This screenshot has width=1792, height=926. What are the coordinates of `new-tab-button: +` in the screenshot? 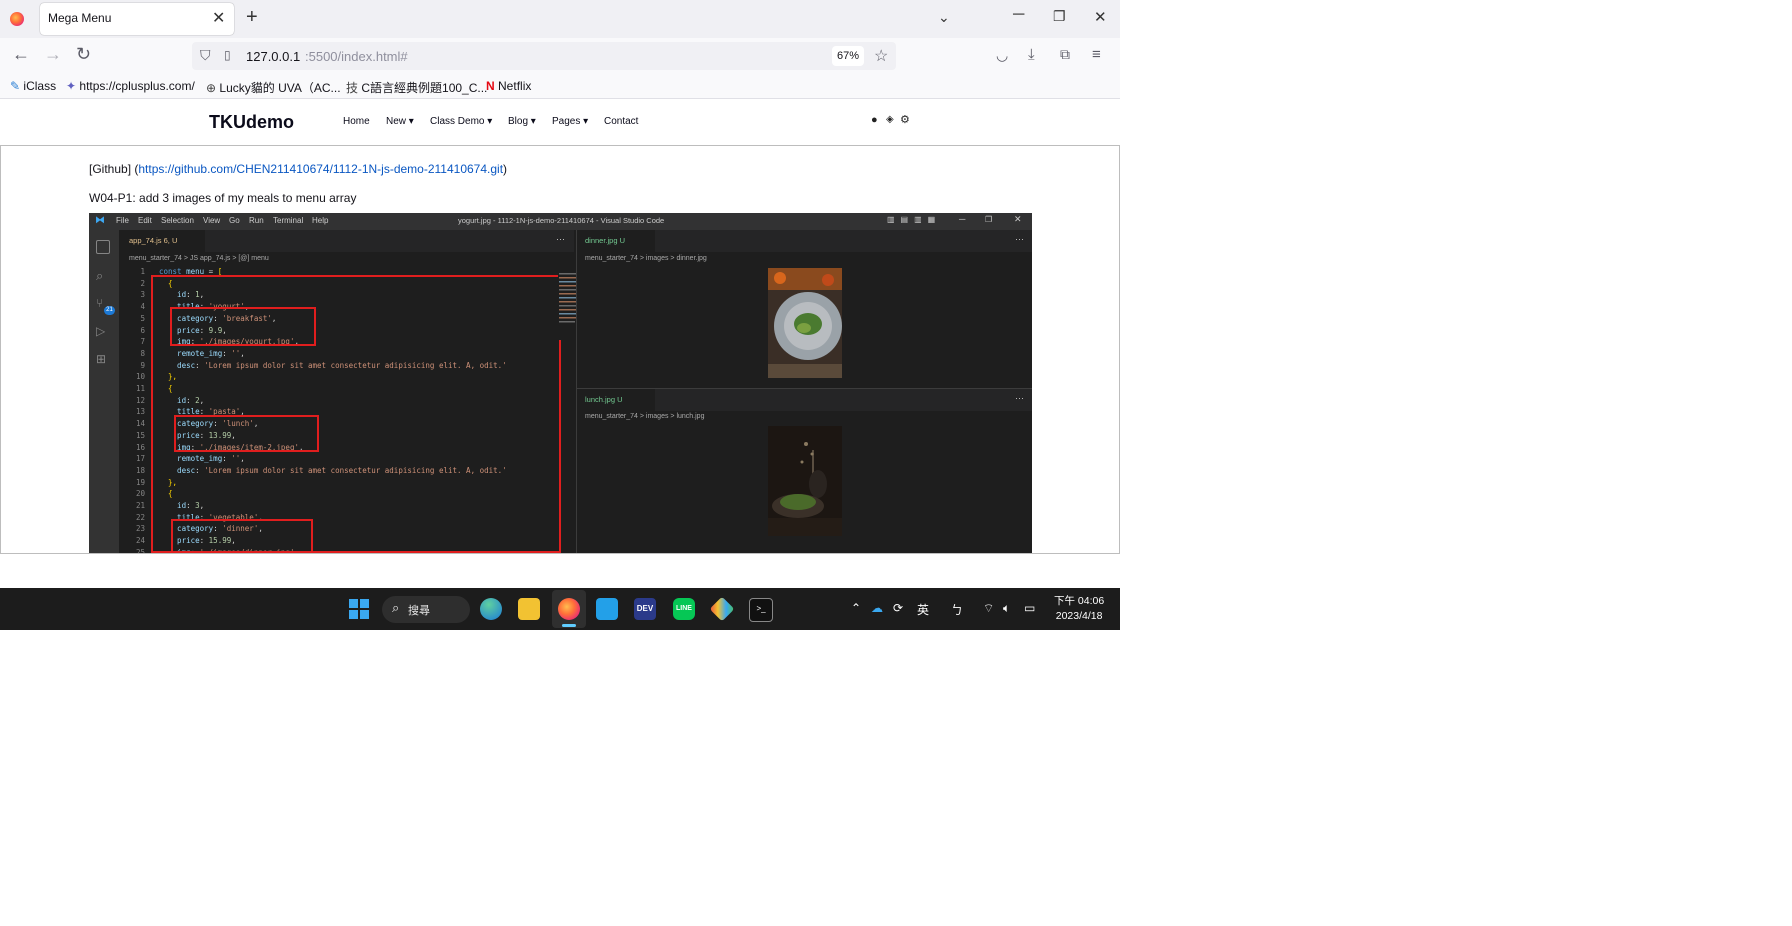 It's located at (252, 17).